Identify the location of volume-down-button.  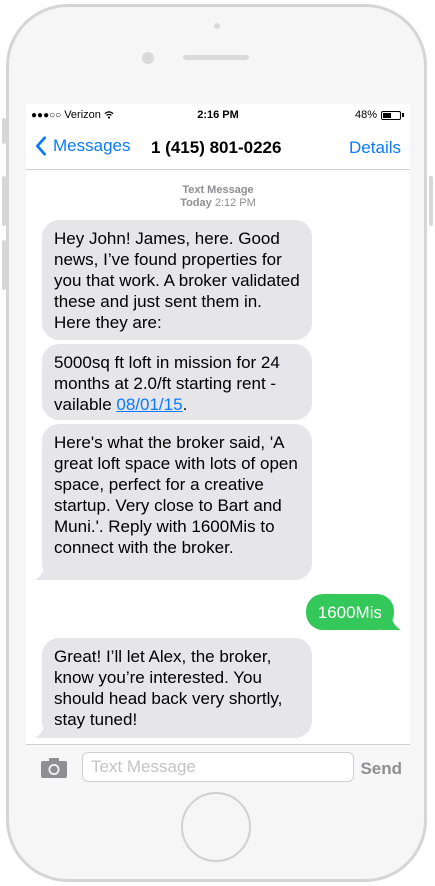
(4, 265).